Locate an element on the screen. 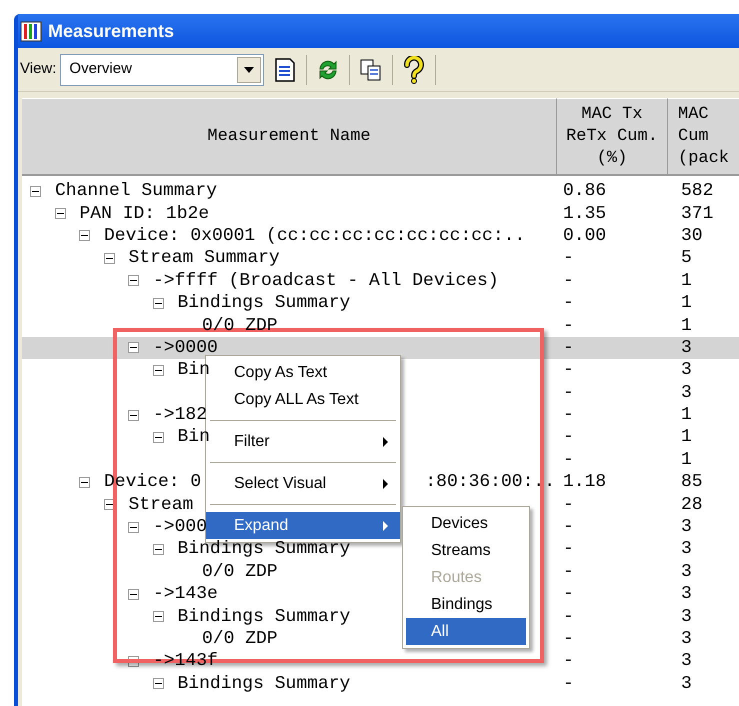 This screenshot has height=706, width=739. tree-label: ->0000 is located at coordinates (185, 347).